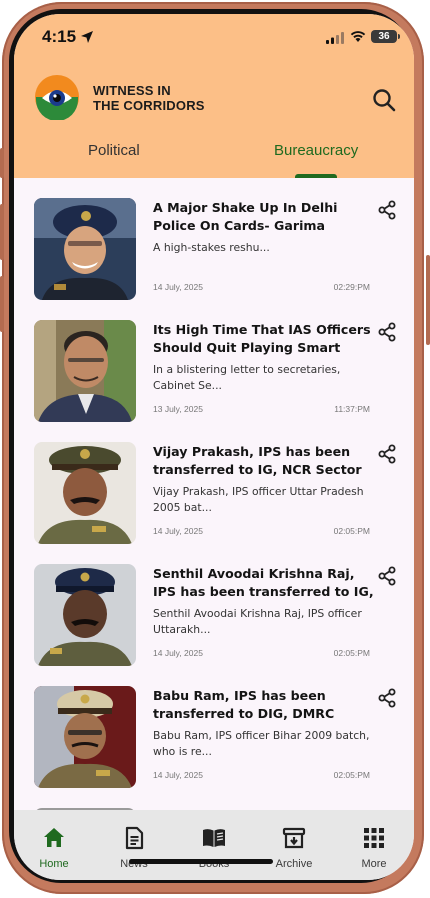 Image resolution: width=430 pixels, height=898 pixels. I want to click on nav-archive: Archive, so click(294, 845).